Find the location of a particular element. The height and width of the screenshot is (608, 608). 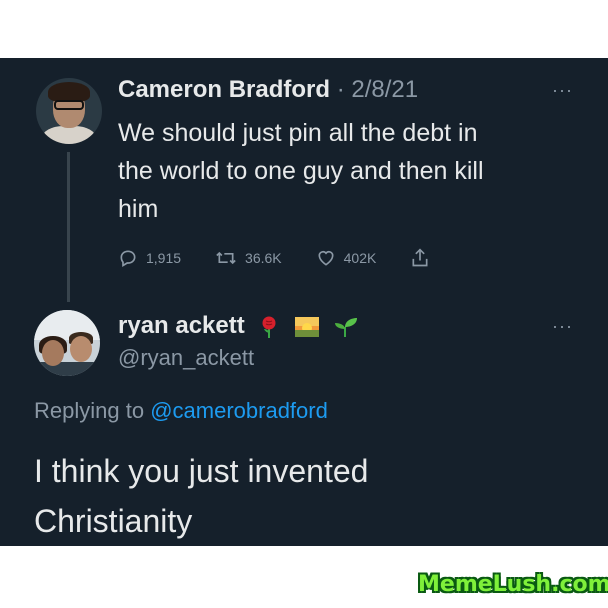

reply-header: ryan ackett is located at coordinates (238, 326).